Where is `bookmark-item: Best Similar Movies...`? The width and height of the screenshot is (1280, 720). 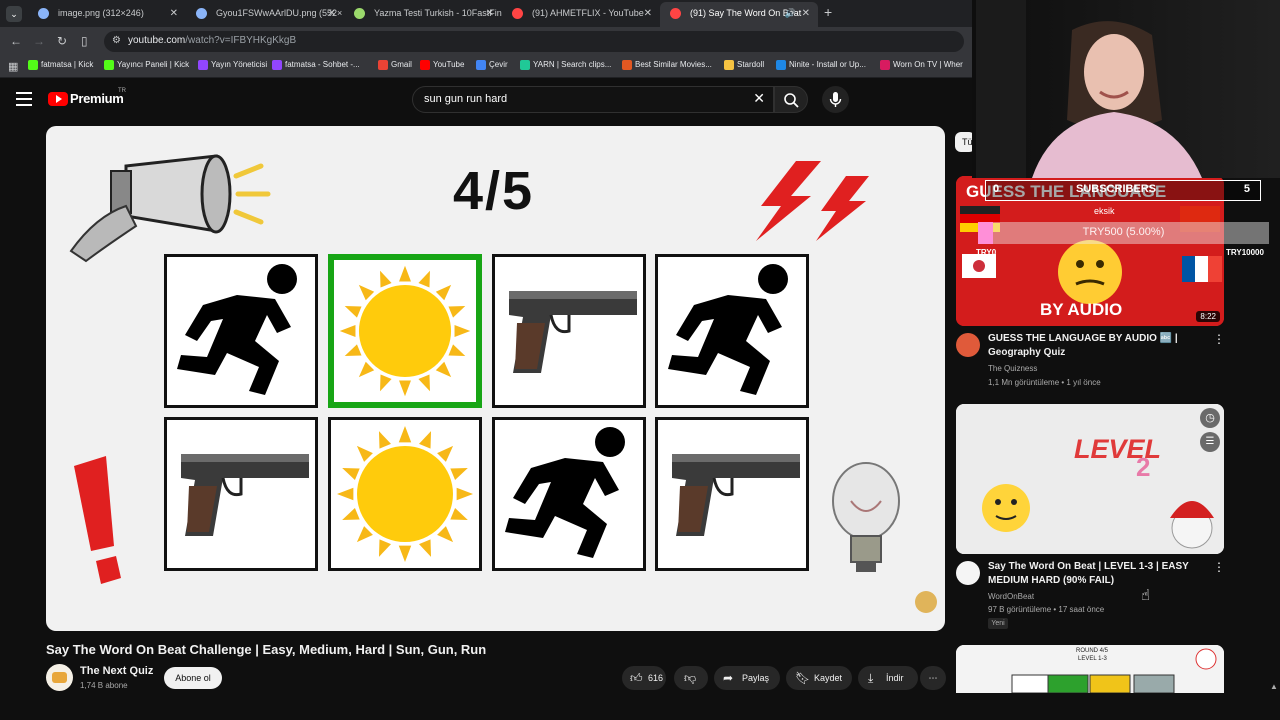 bookmark-item: Best Similar Movies... is located at coordinates (667, 65).